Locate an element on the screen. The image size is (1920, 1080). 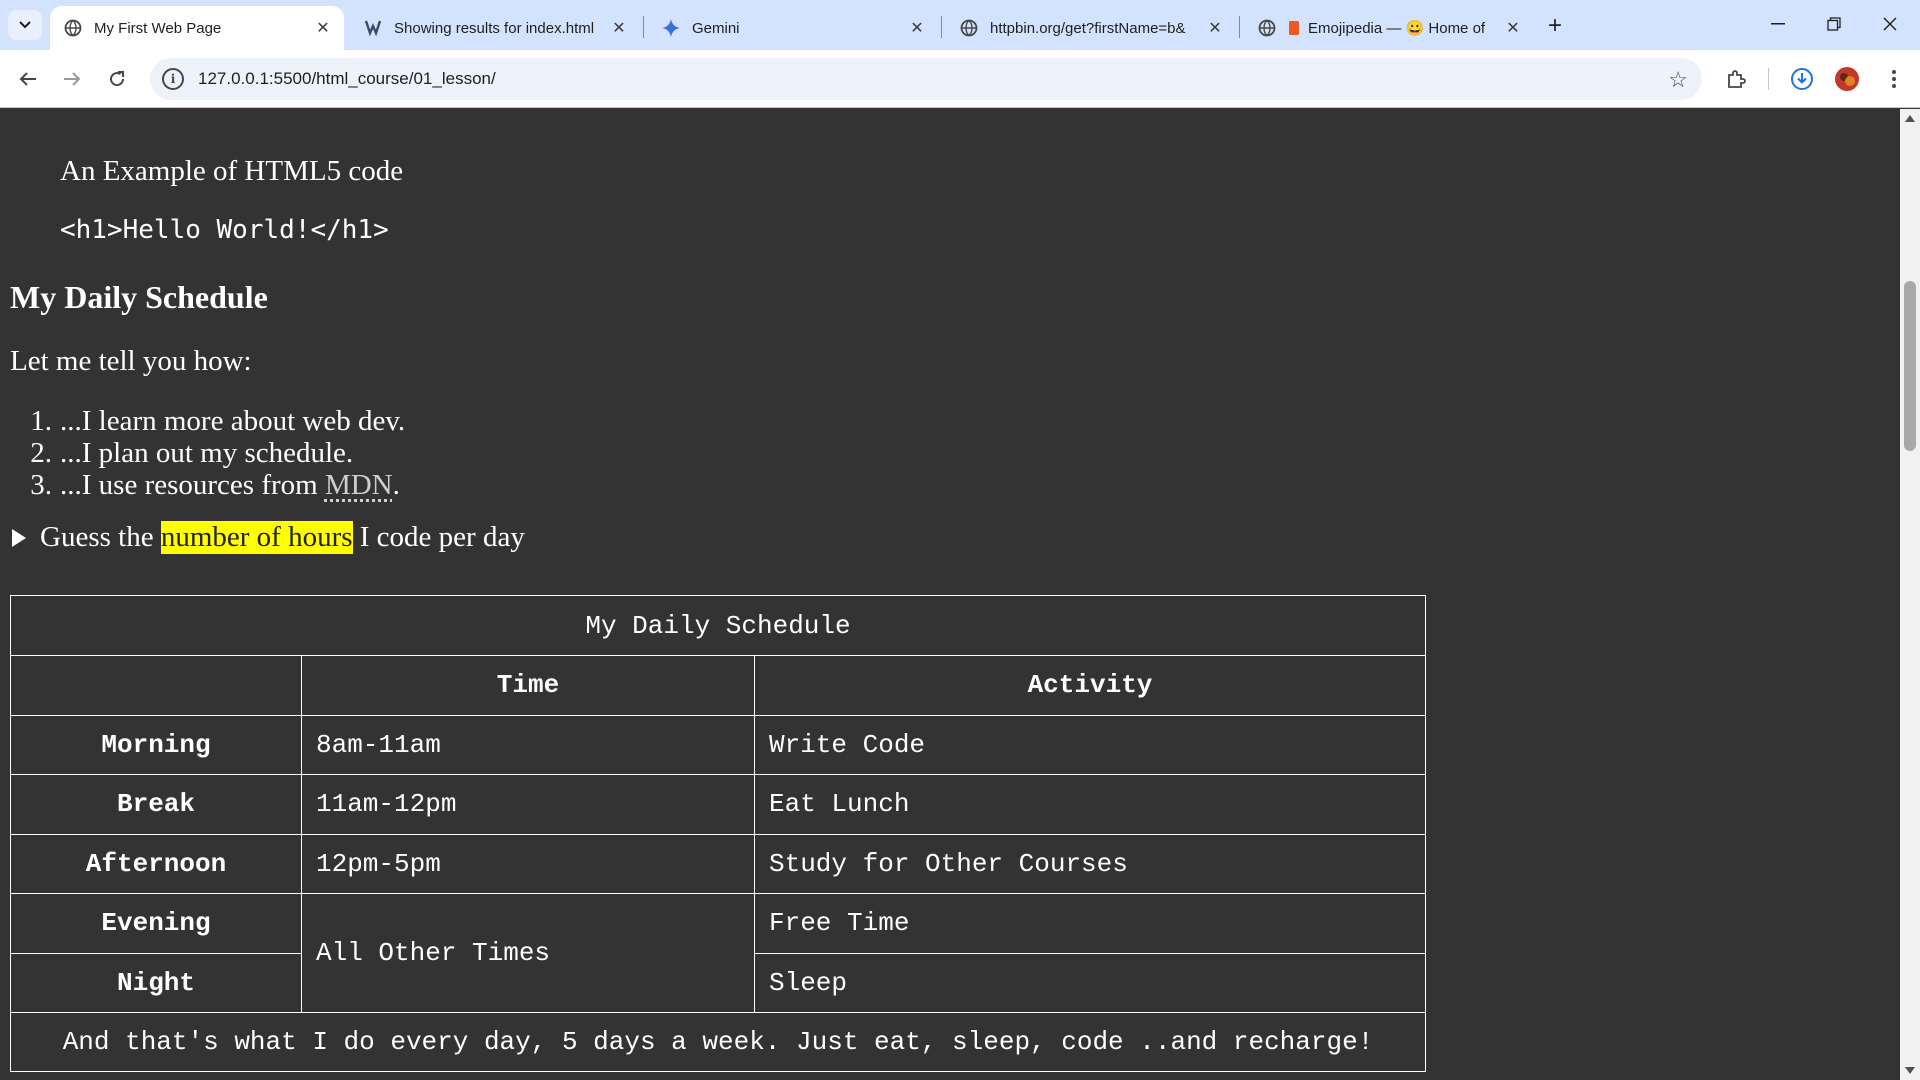
disclosure-triangle-icon is located at coordinates (19, 537).